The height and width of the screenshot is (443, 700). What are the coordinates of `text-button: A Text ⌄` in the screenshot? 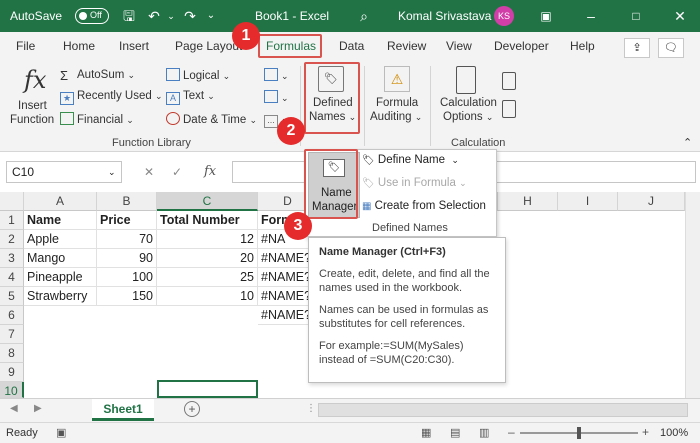 It's located at (190, 97).